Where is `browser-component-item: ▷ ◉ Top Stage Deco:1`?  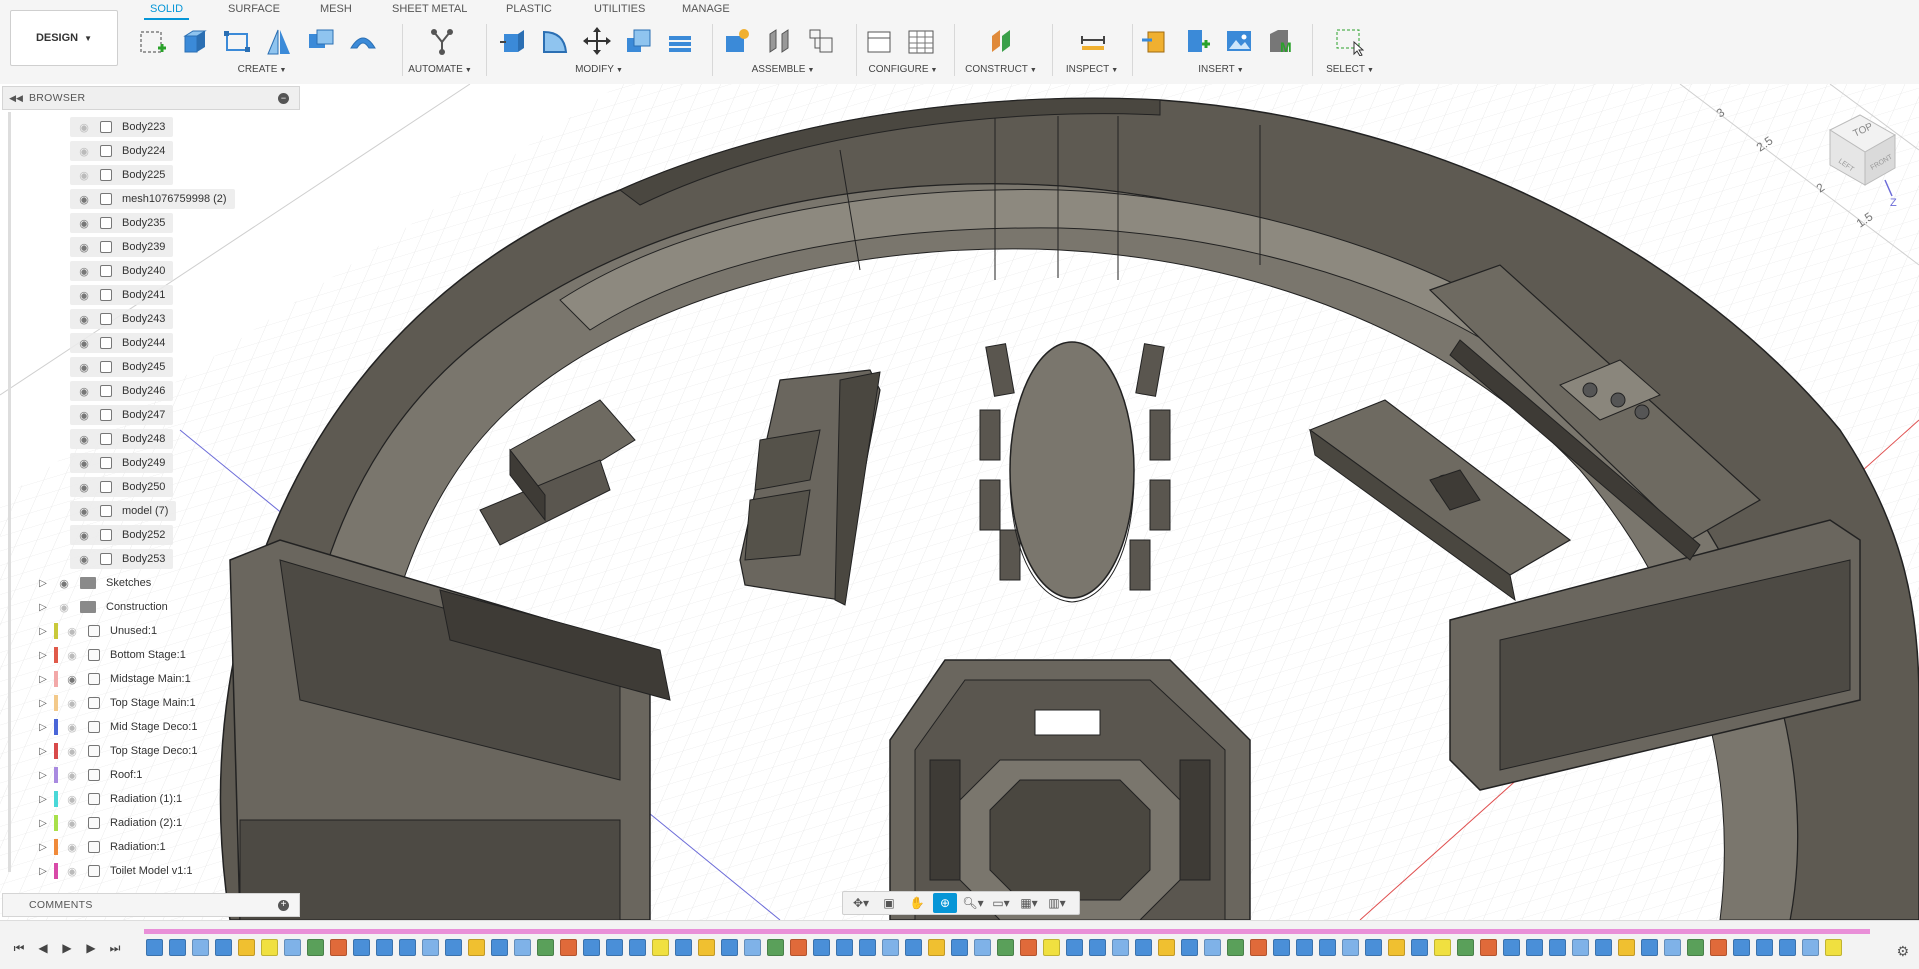
browser-component-item: ▷ ◉ Top Stage Deco:1 is located at coordinates (116, 751).